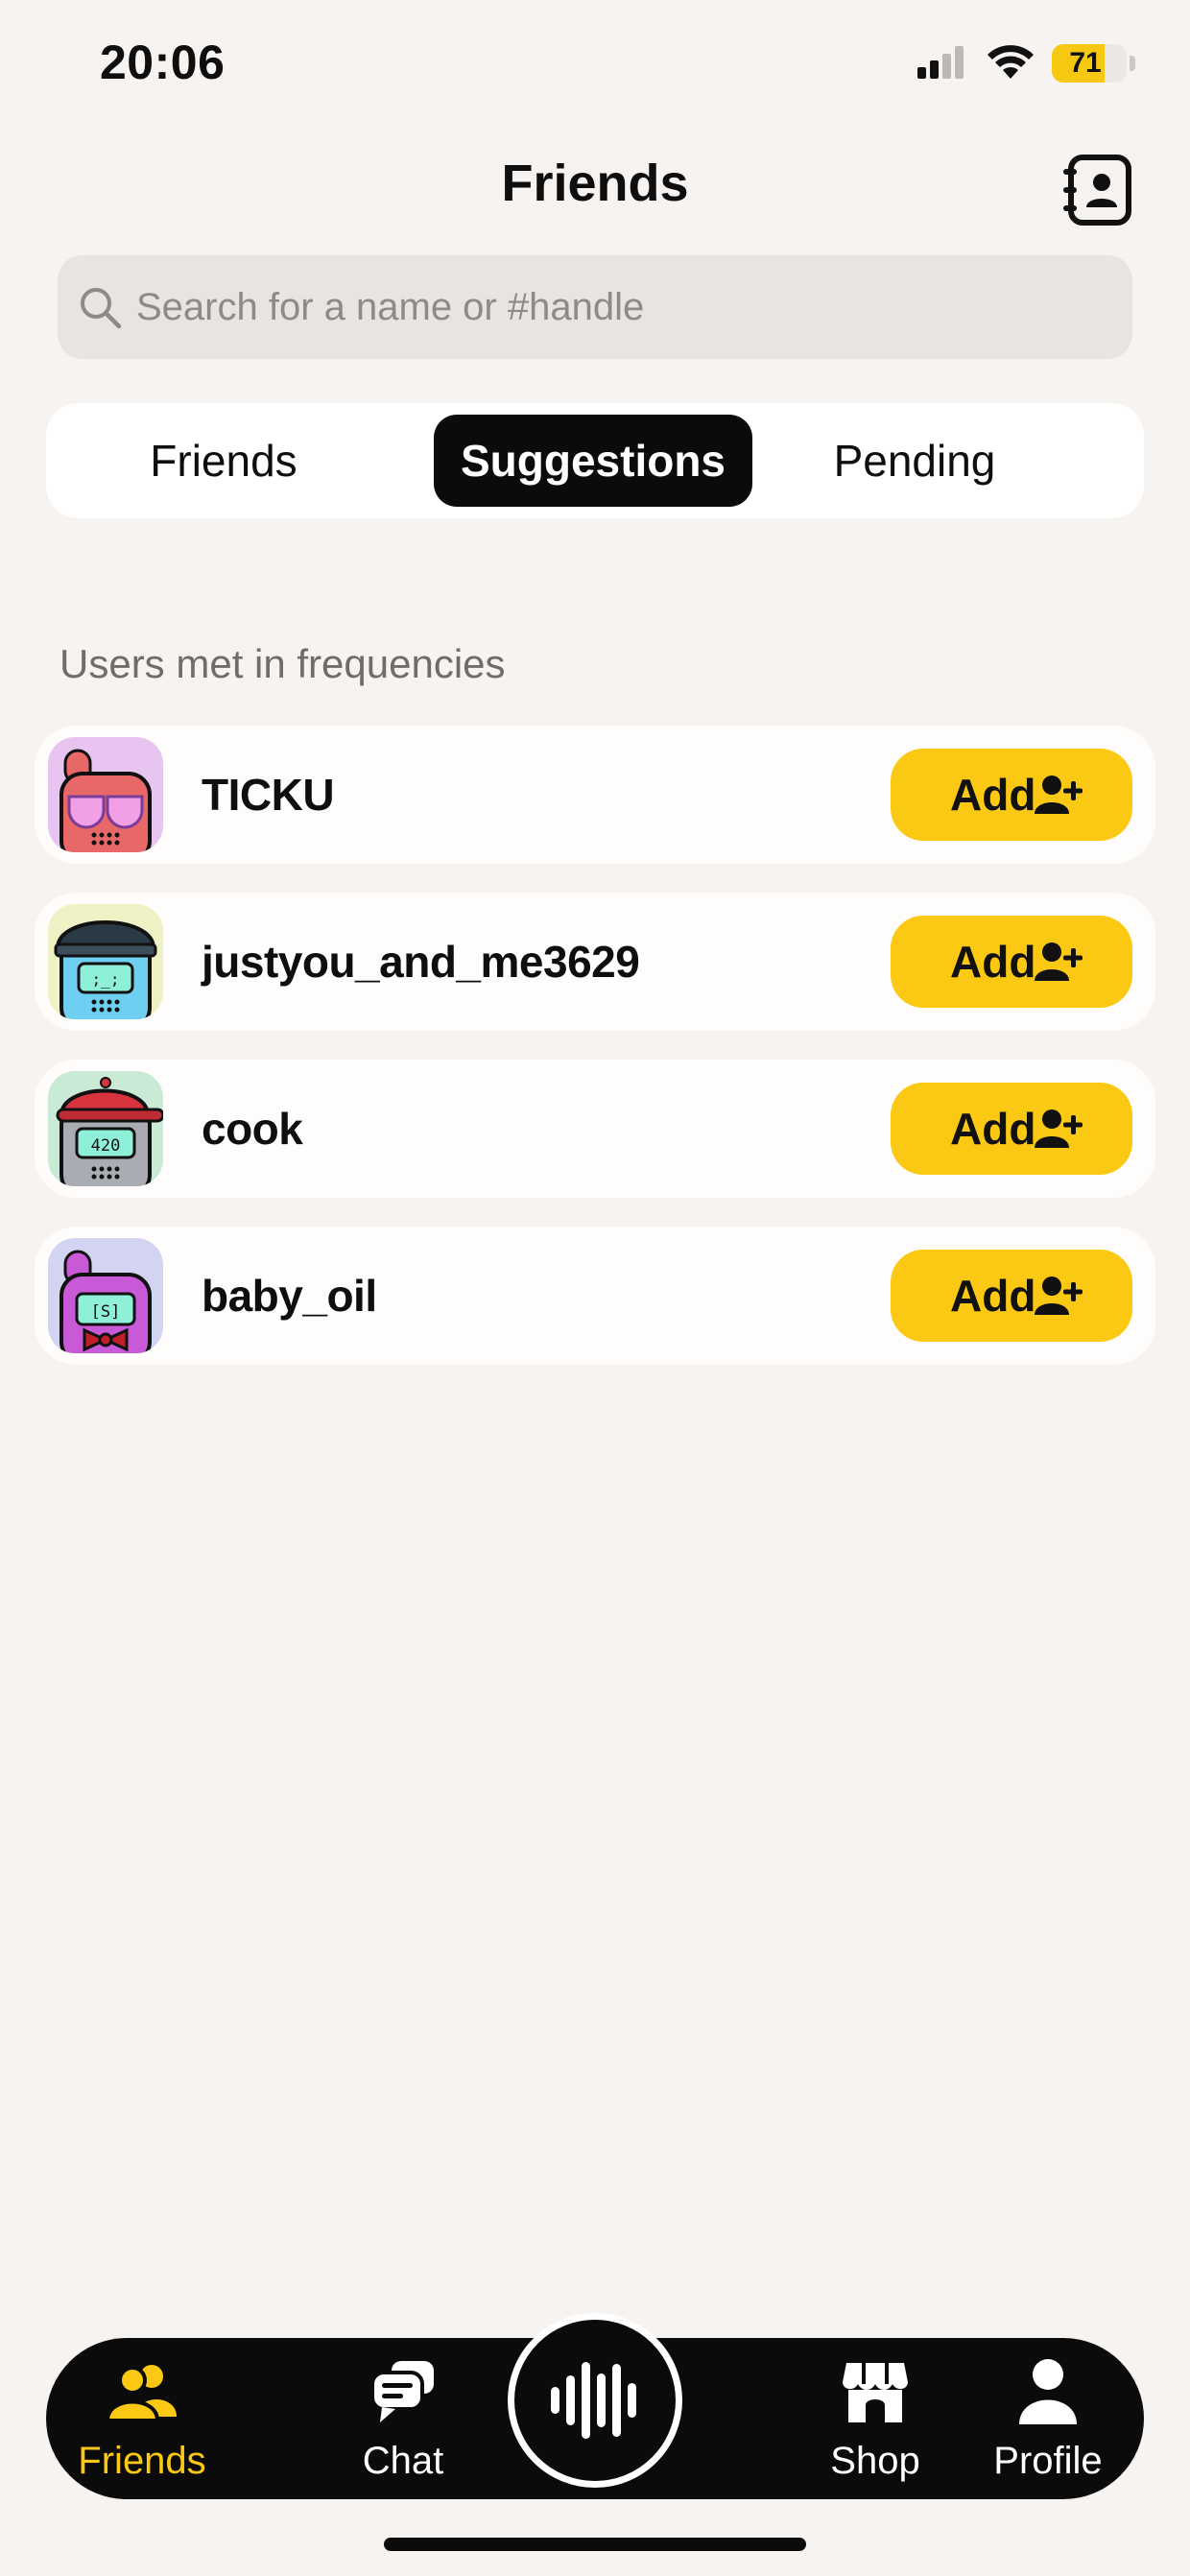 The width and height of the screenshot is (1190, 2576). Describe the element at coordinates (142, 2393) in the screenshot. I see `friends-icon` at that location.